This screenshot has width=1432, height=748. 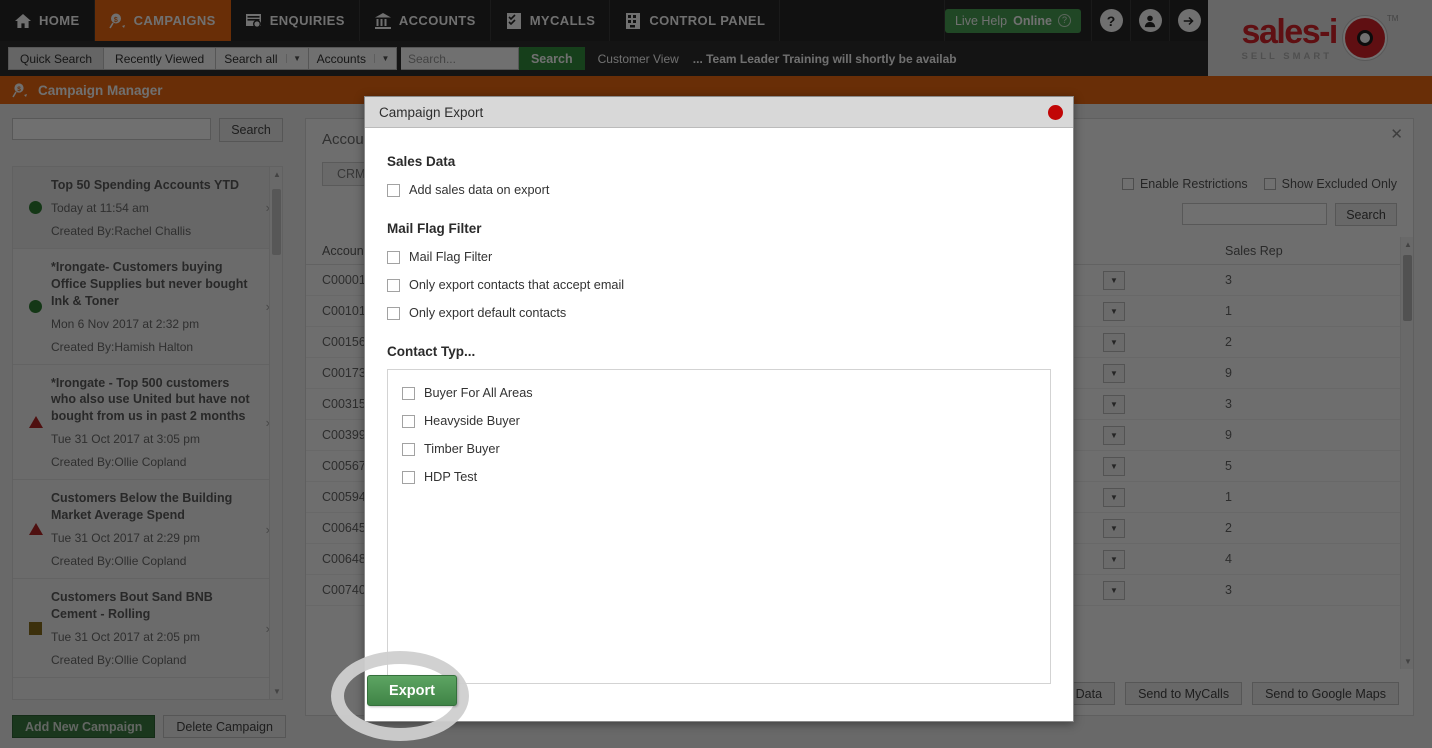 I want to click on buyer-for-all-areas-label: Buyer For All Areas, so click(x=478, y=393).